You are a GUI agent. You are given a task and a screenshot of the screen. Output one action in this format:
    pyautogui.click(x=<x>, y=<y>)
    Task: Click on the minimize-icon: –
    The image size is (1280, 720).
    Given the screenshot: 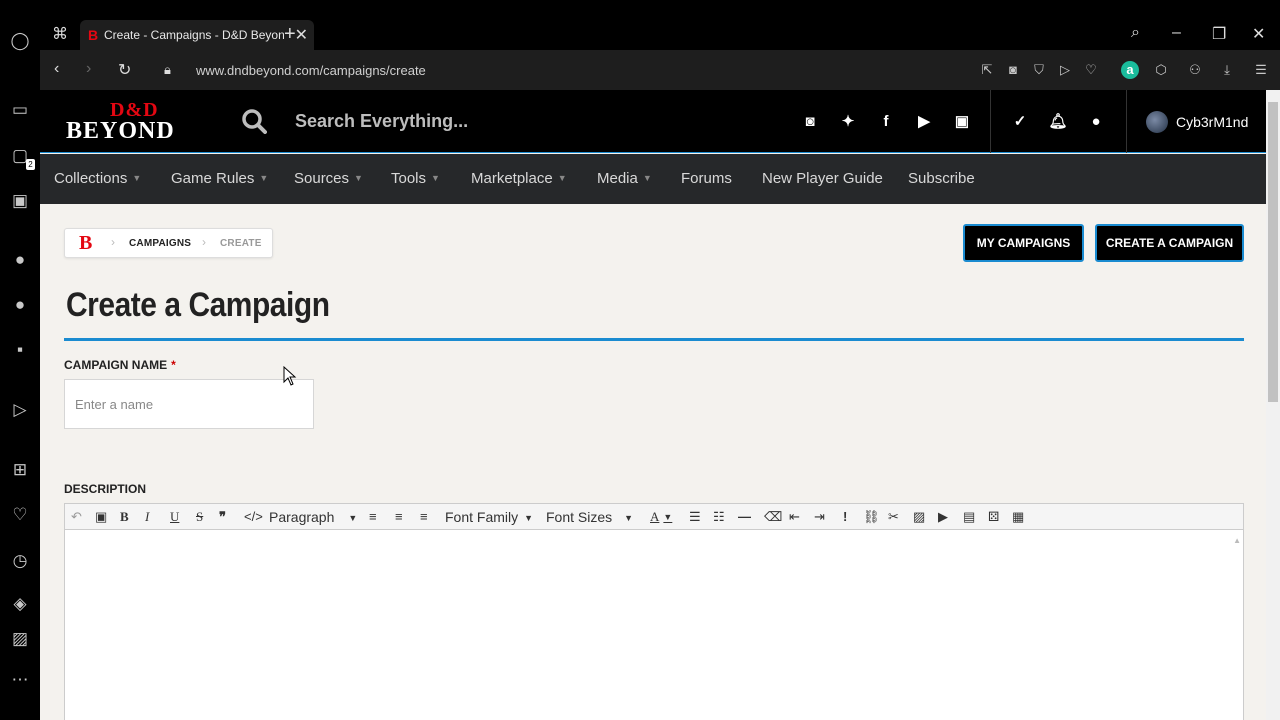 What is the action you would take?
    pyautogui.click(x=1176, y=33)
    